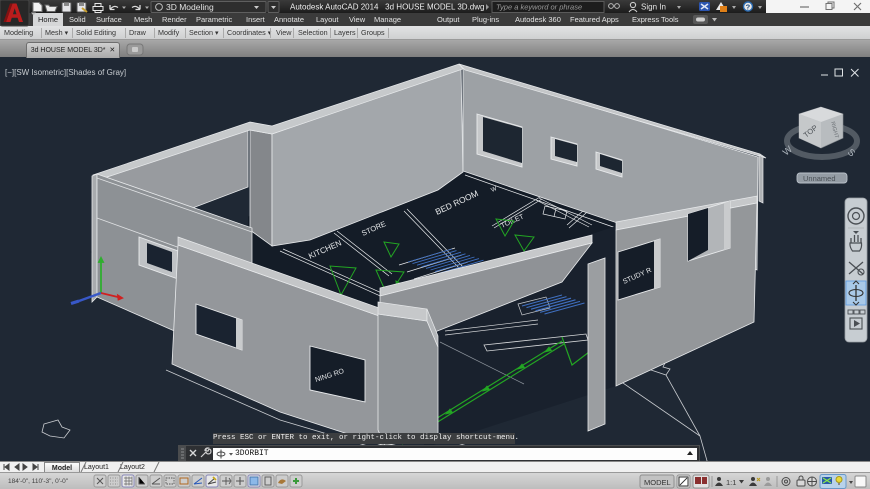  Describe the element at coordinates (539, 7) in the screenshot. I see `svg-text: Type a keyword or phrase` at that location.